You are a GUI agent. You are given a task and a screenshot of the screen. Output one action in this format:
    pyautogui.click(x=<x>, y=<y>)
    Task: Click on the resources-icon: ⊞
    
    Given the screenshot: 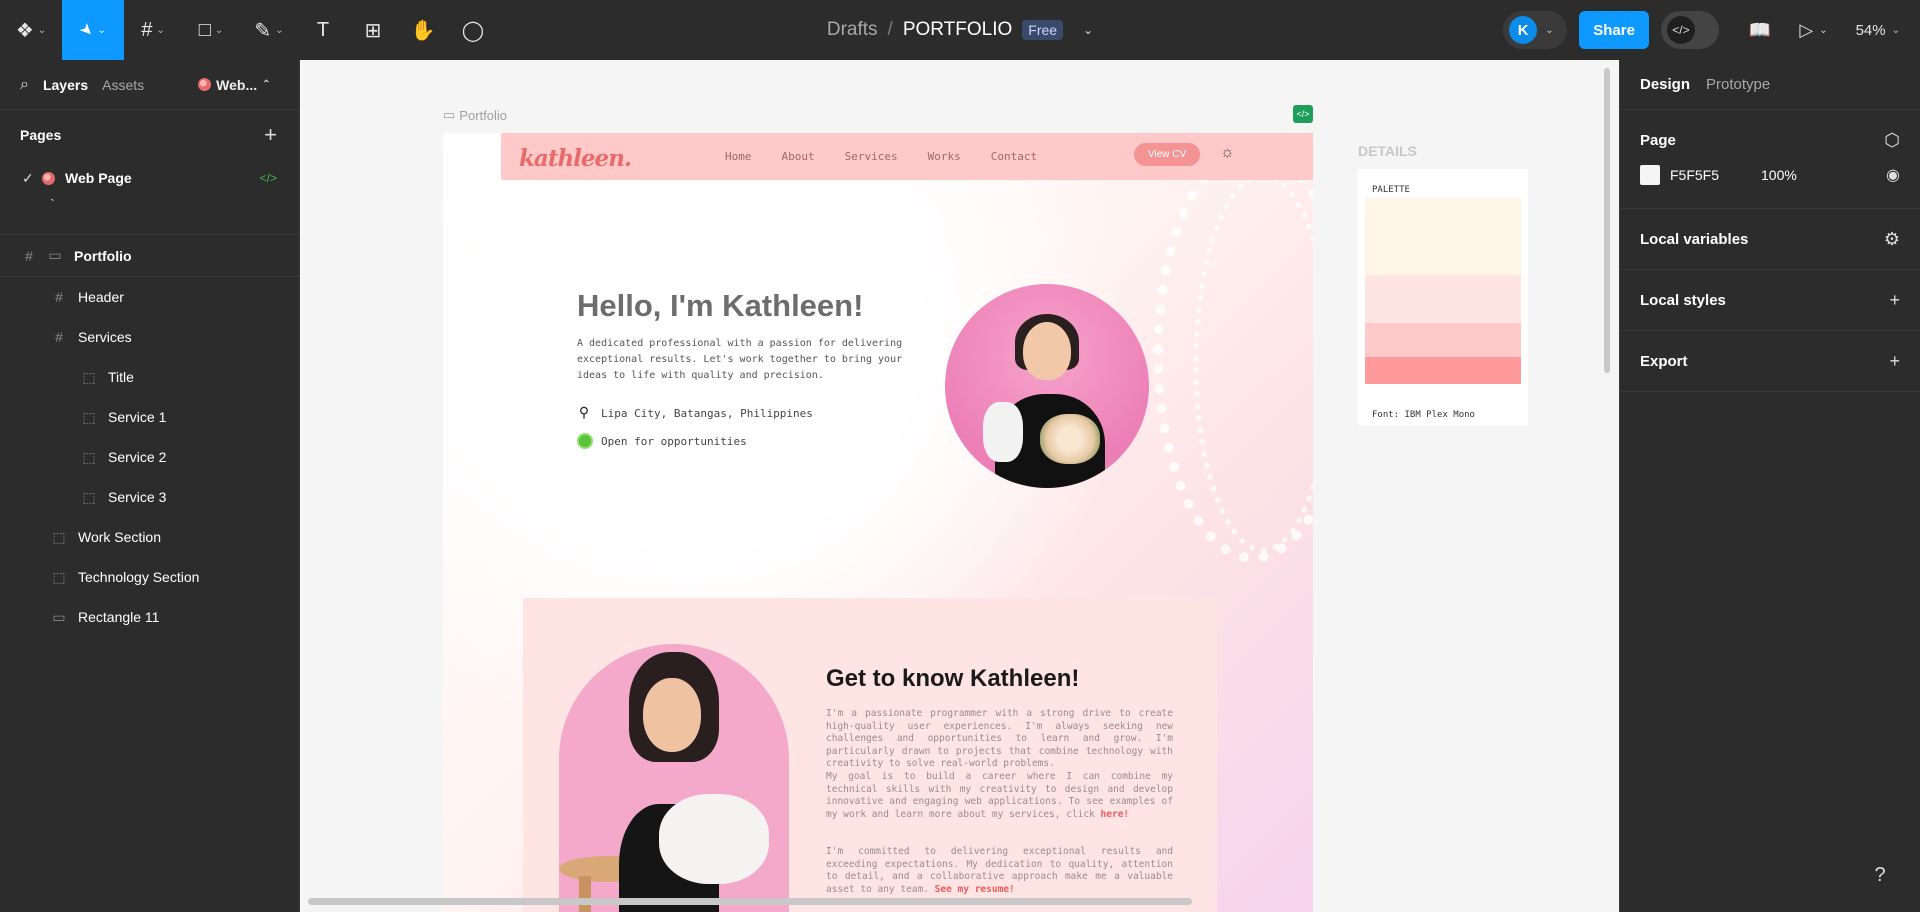 What is the action you would take?
    pyautogui.click(x=373, y=30)
    